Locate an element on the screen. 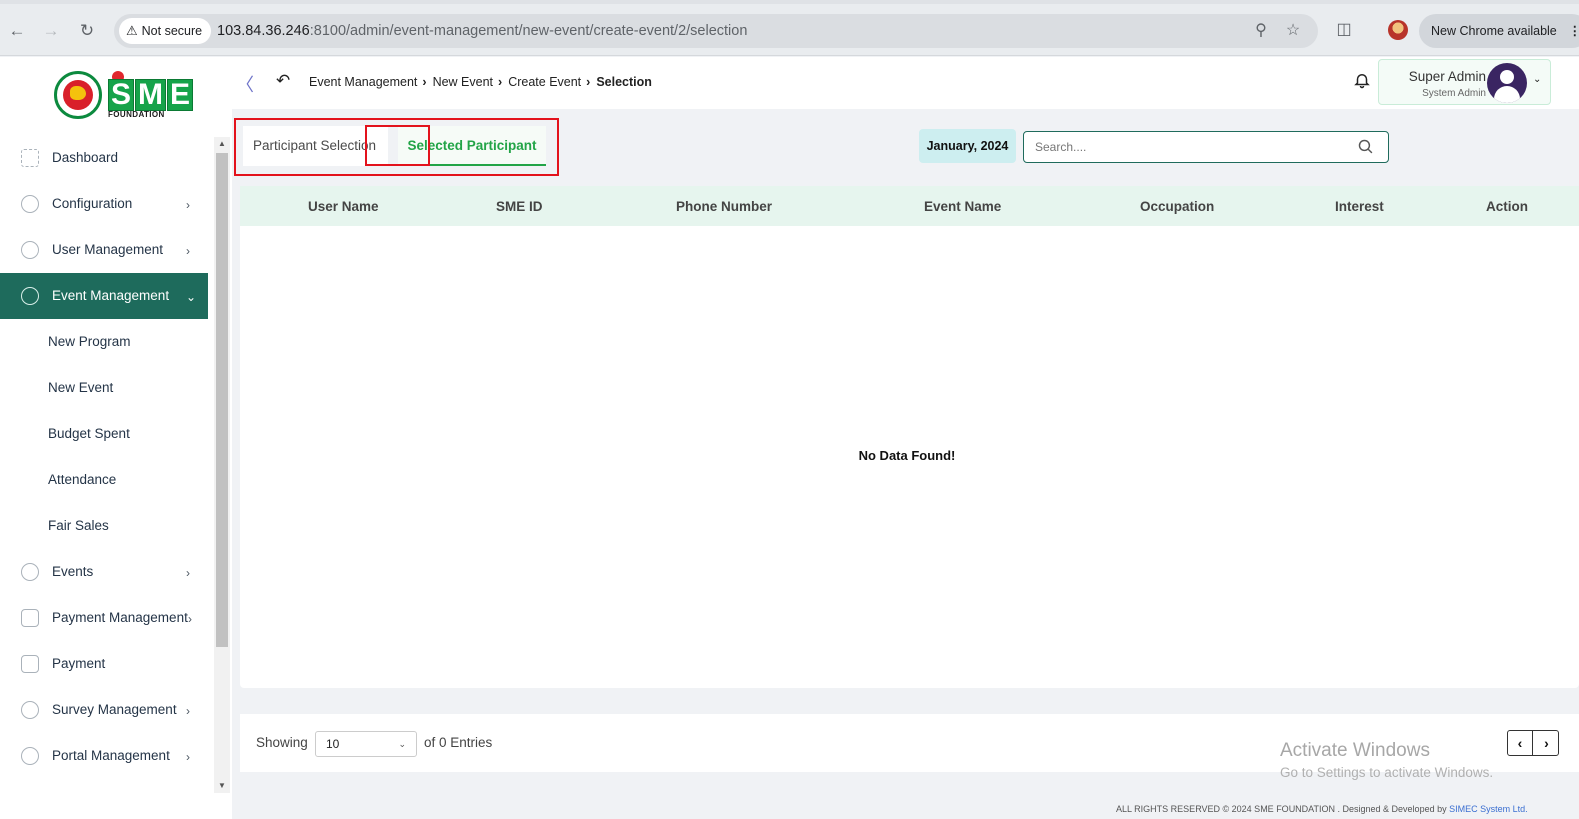 The width and height of the screenshot is (1579, 819). developer-link: SIMEC System Ltd. is located at coordinates (1488, 809).